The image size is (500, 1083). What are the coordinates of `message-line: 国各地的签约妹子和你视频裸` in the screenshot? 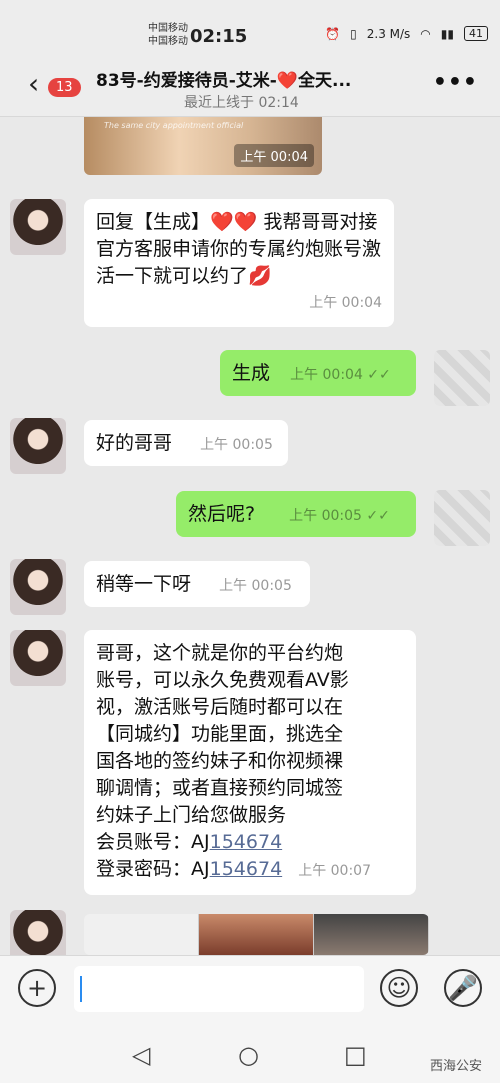 It's located at (220, 761).